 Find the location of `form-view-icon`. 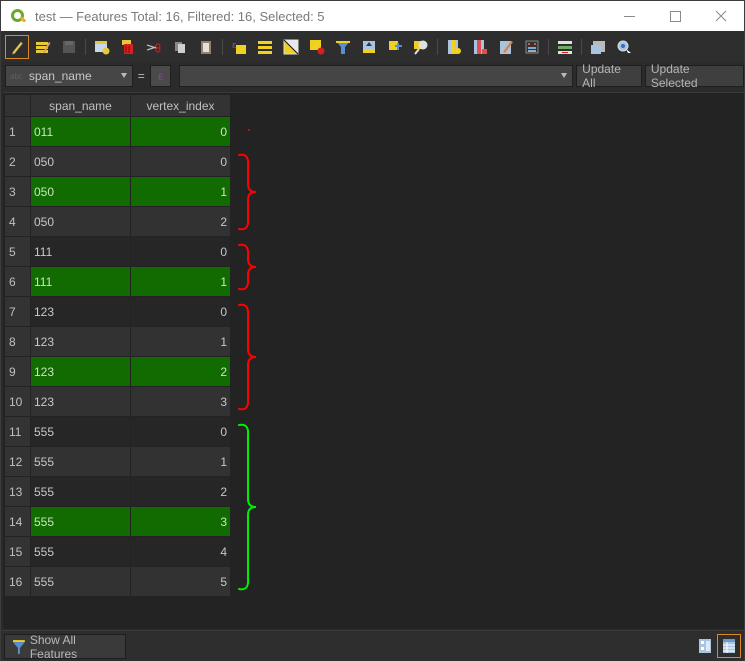

form-view-icon is located at coordinates (705, 646).